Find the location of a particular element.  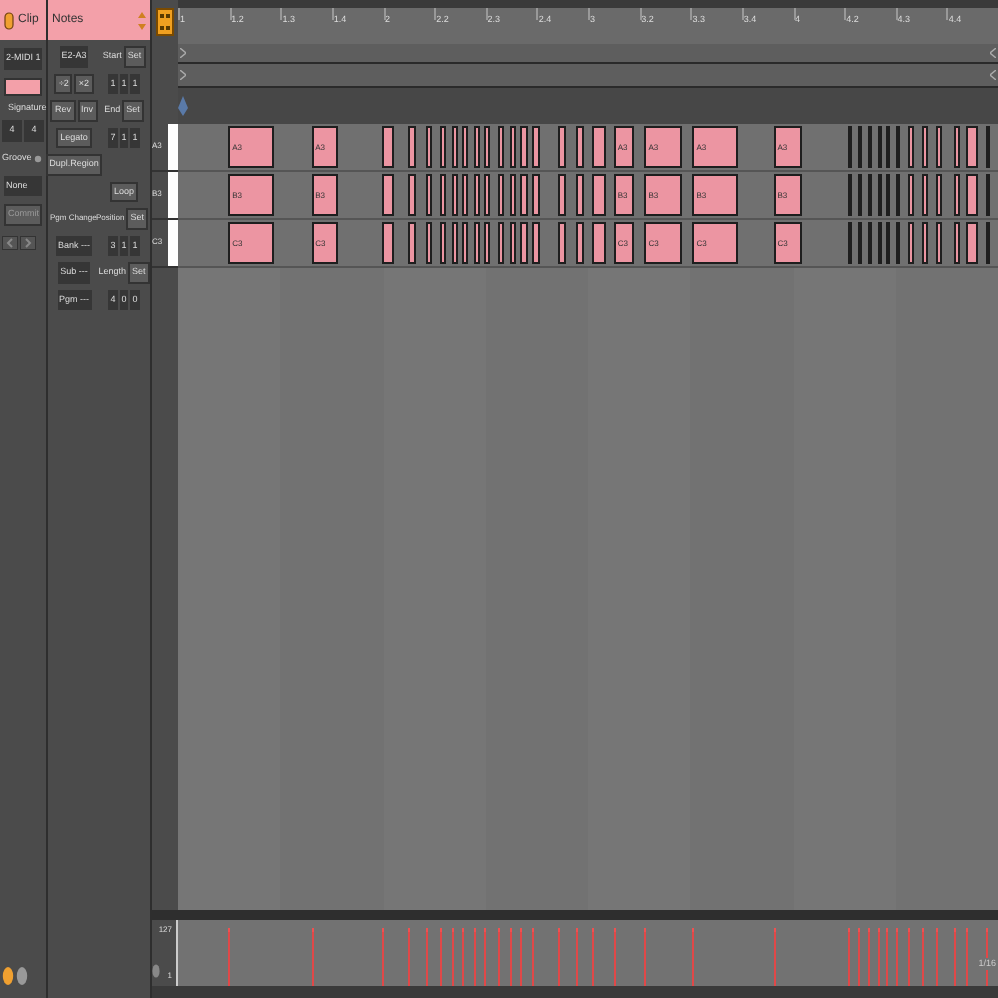

clip-activator-icon is located at coordinates (8, 976).